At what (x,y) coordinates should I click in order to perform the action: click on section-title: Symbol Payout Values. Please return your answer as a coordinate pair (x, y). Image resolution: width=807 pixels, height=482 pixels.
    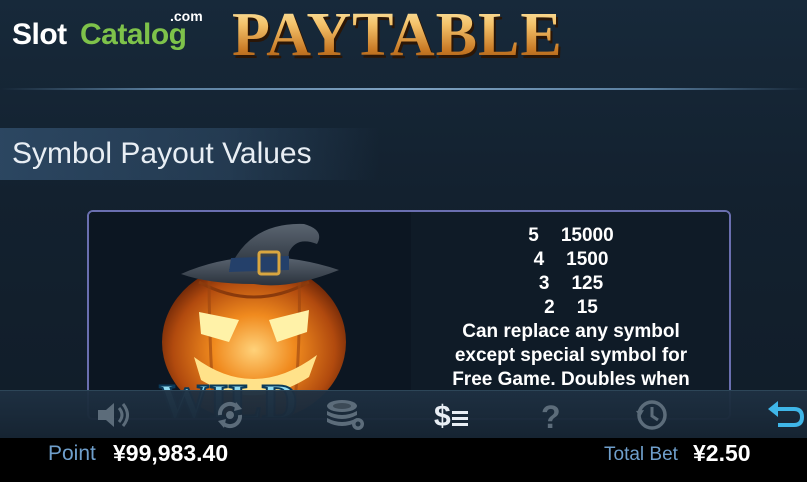
    Looking at the image, I should click on (162, 153).